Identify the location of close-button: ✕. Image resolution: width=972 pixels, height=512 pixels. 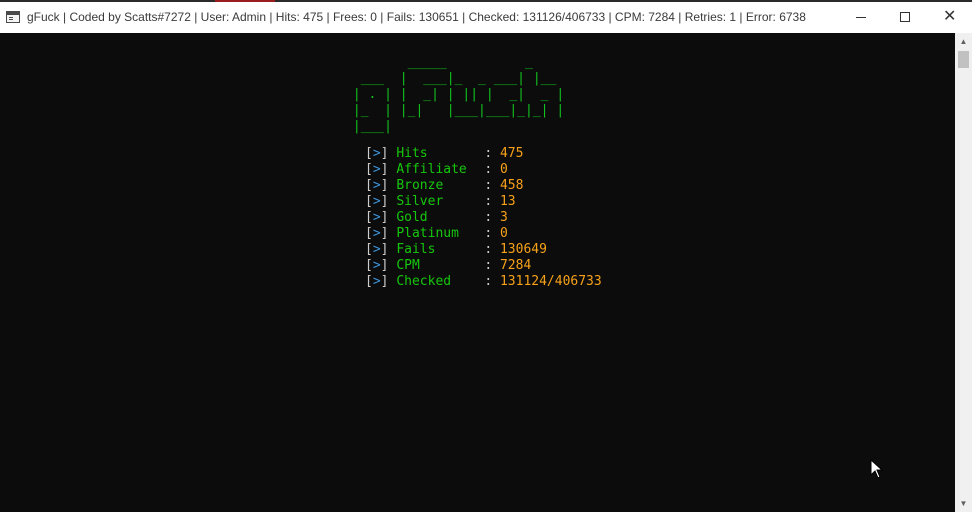
(949, 17).